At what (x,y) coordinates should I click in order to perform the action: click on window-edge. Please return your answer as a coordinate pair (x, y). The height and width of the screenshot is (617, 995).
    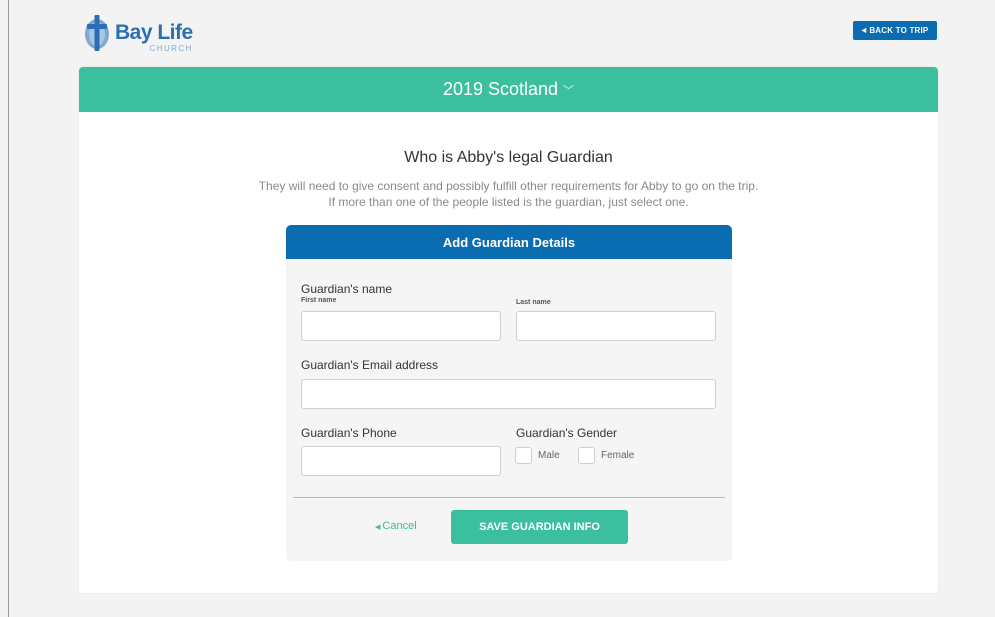
    Looking at the image, I should click on (8, 308).